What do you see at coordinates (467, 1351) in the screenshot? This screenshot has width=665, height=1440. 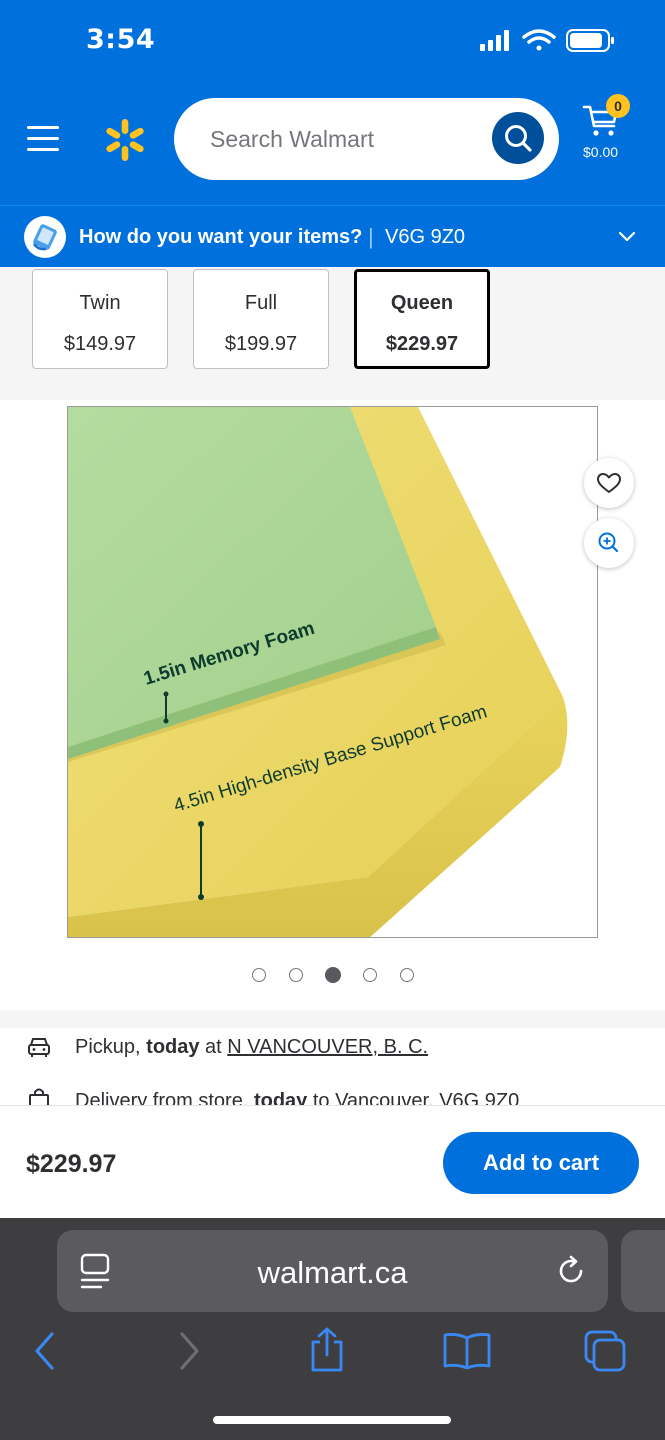 I see `bookmarks-icon` at bounding box center [467, 1351].